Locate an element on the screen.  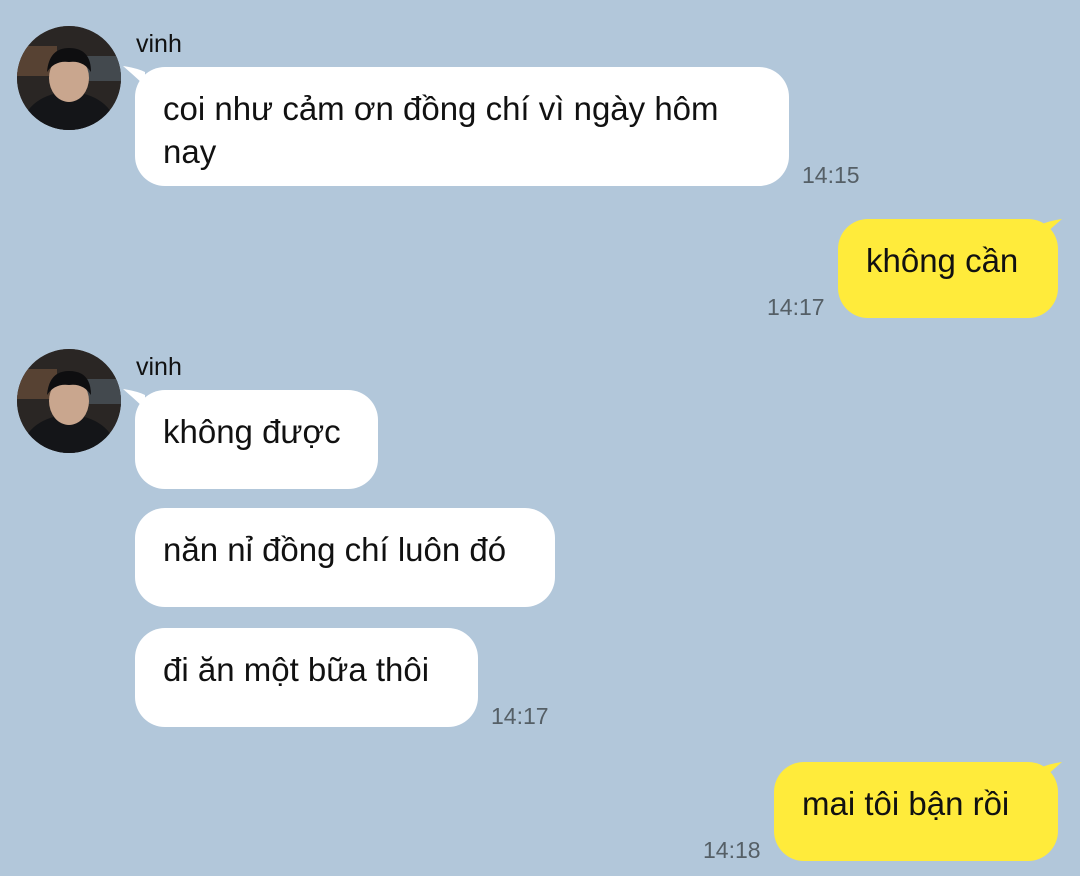
message-text: không cần is located at coordinates (942, 260).